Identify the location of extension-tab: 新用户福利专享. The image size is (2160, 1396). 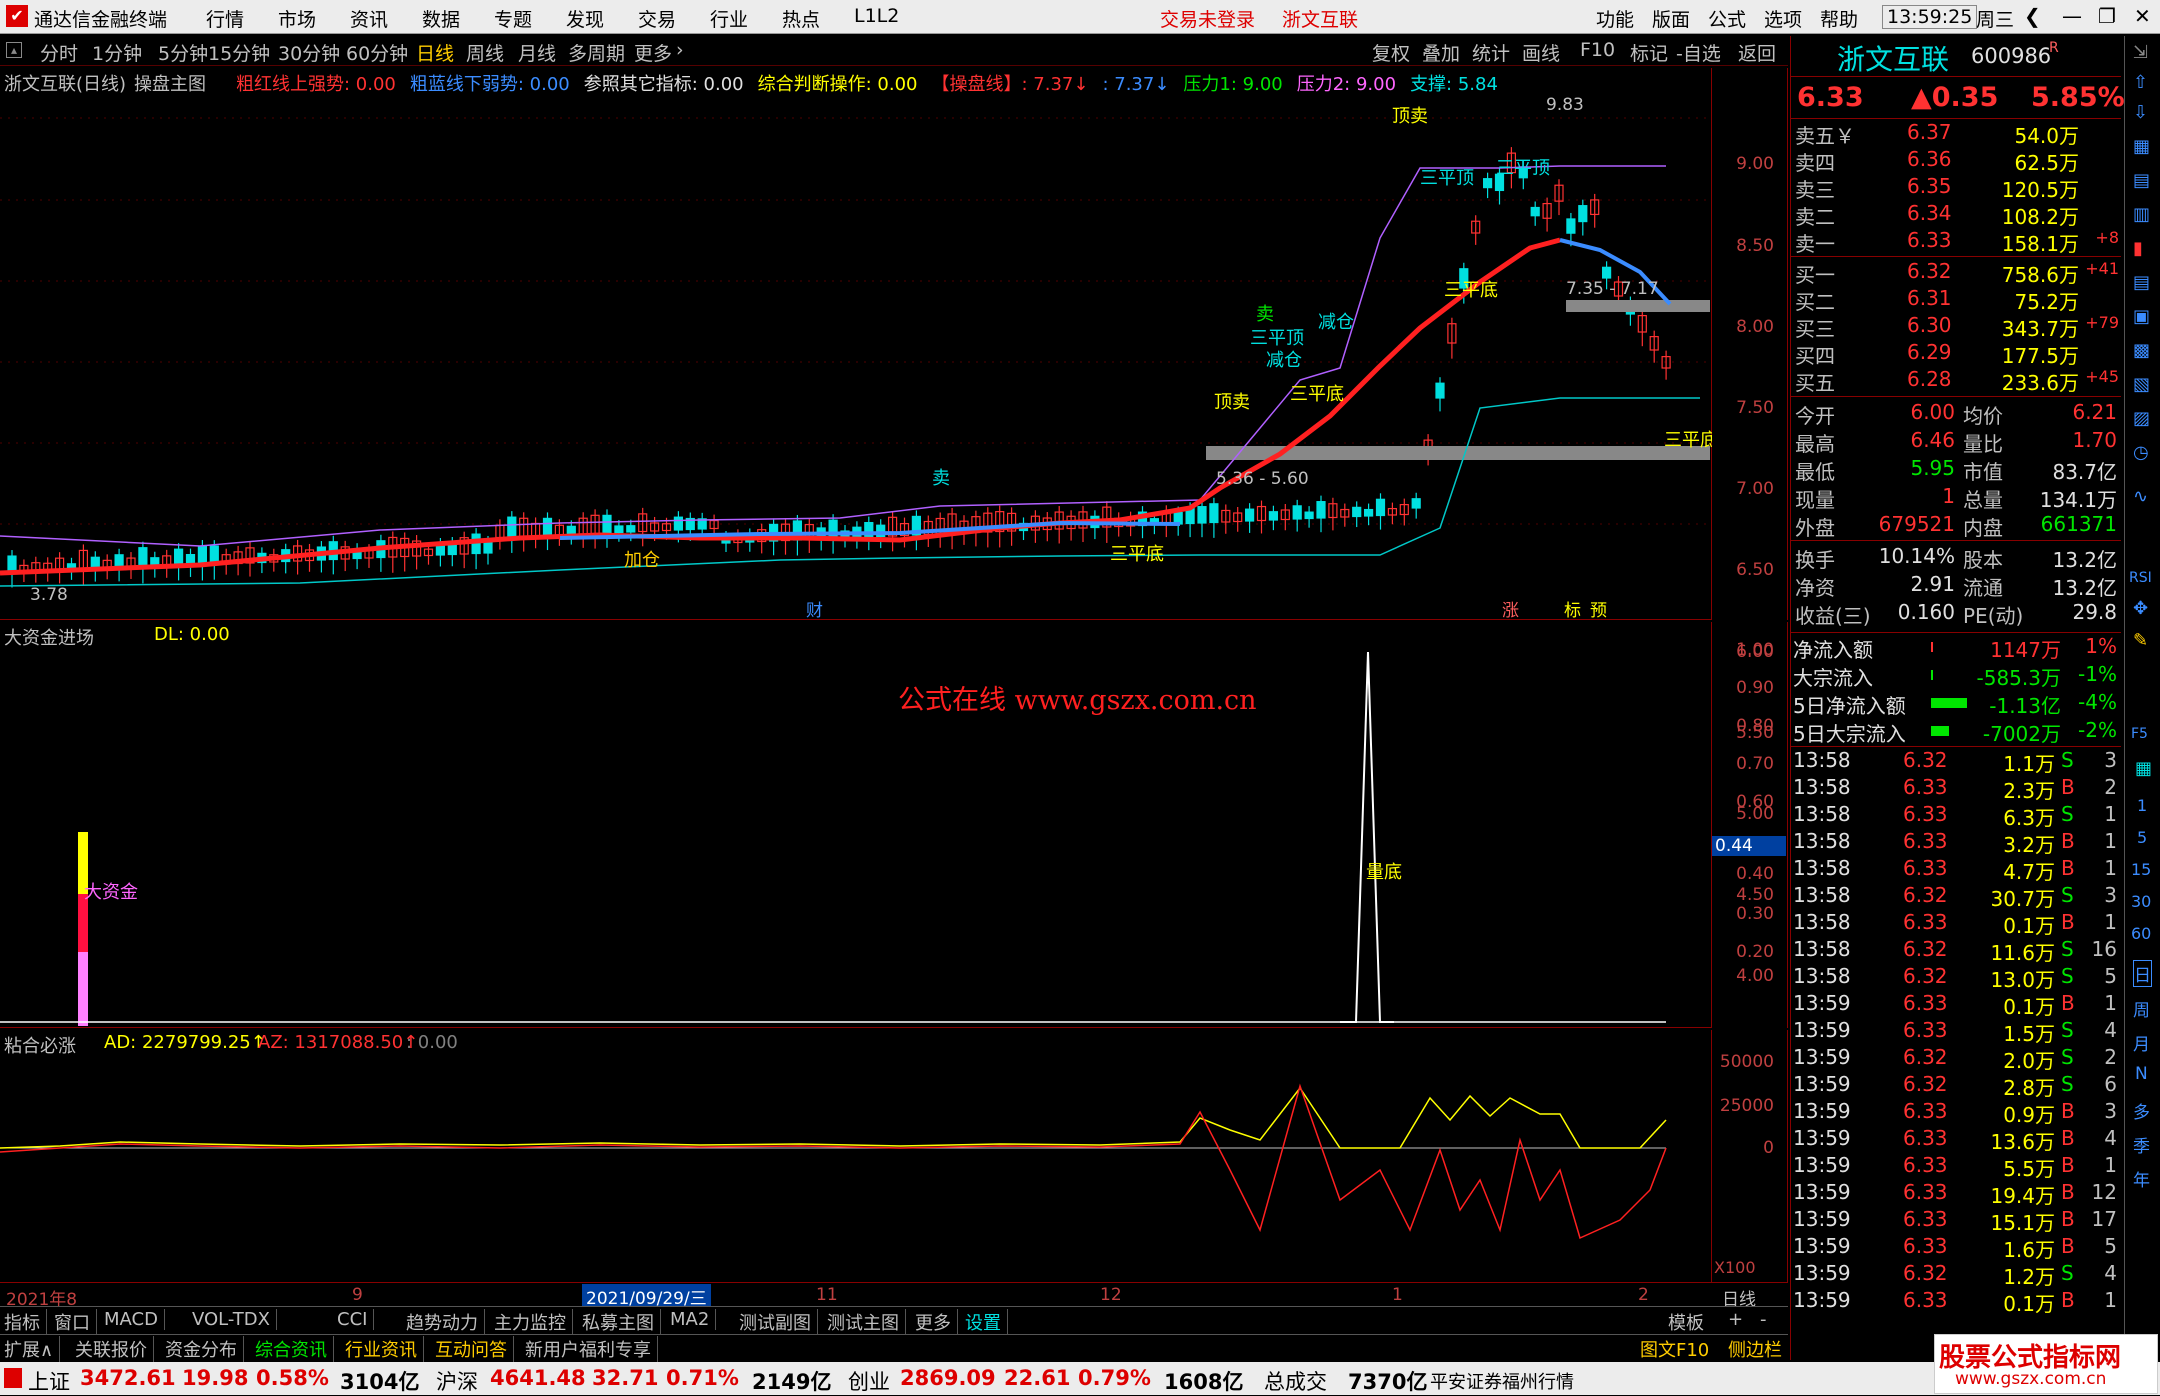
(591, 1349).